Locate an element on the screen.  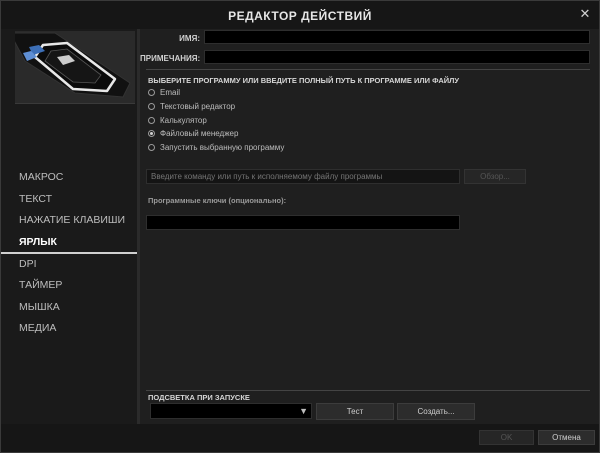
cancel-button: Отмена is located at coordinates (566, 437).